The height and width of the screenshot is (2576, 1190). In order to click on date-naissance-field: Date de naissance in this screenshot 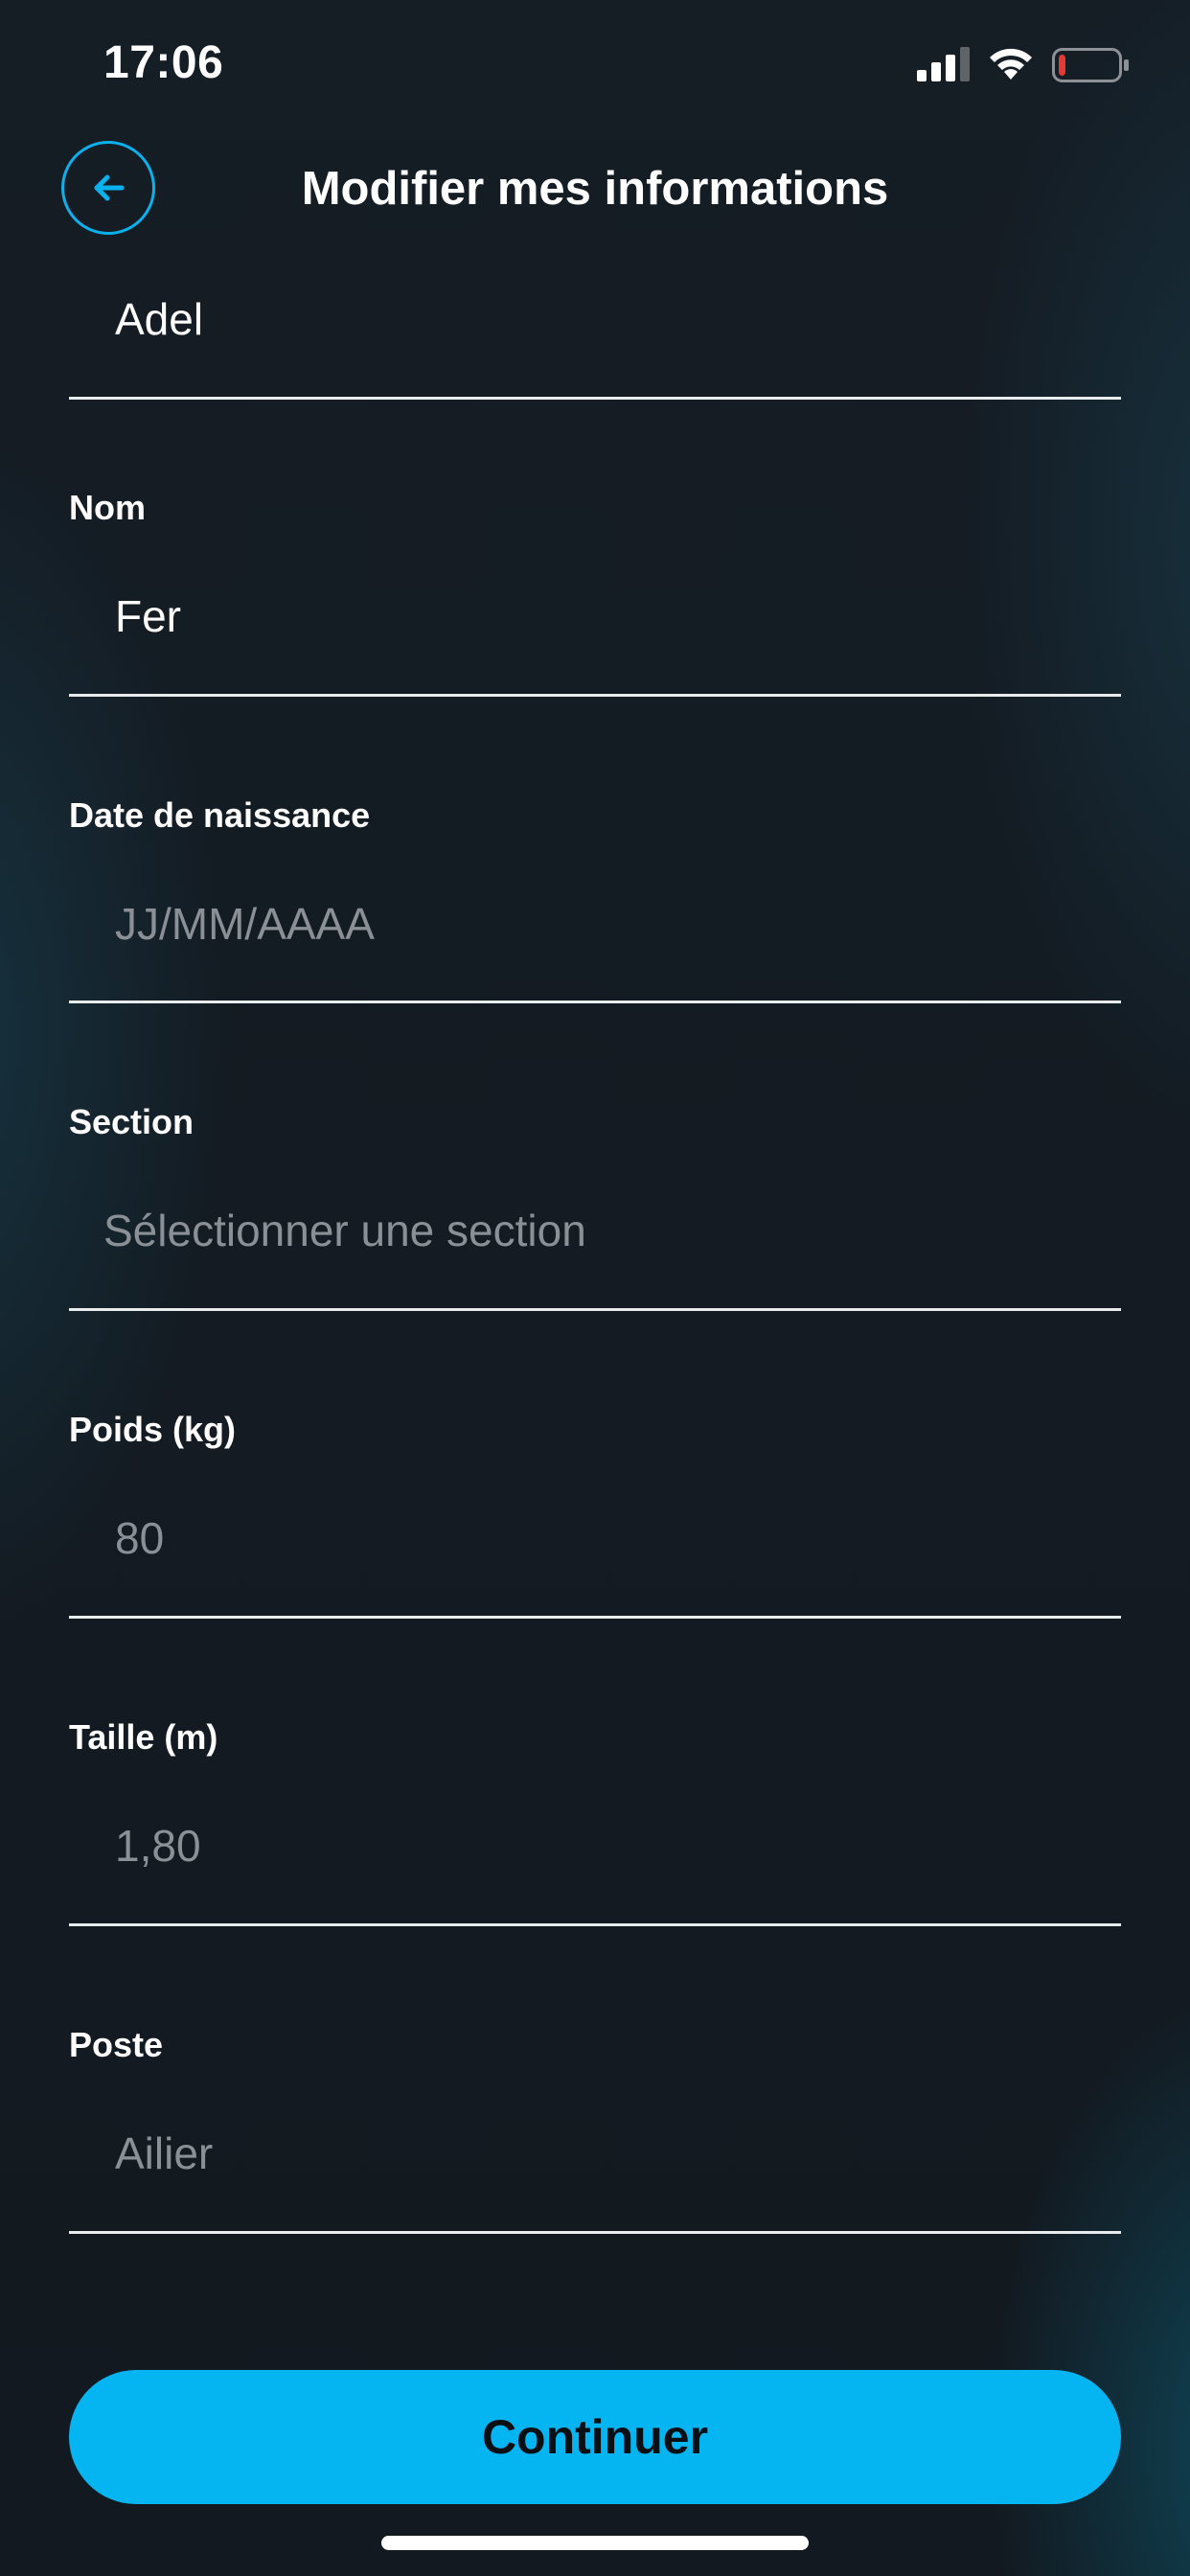, I will do `click(595, 899)`.